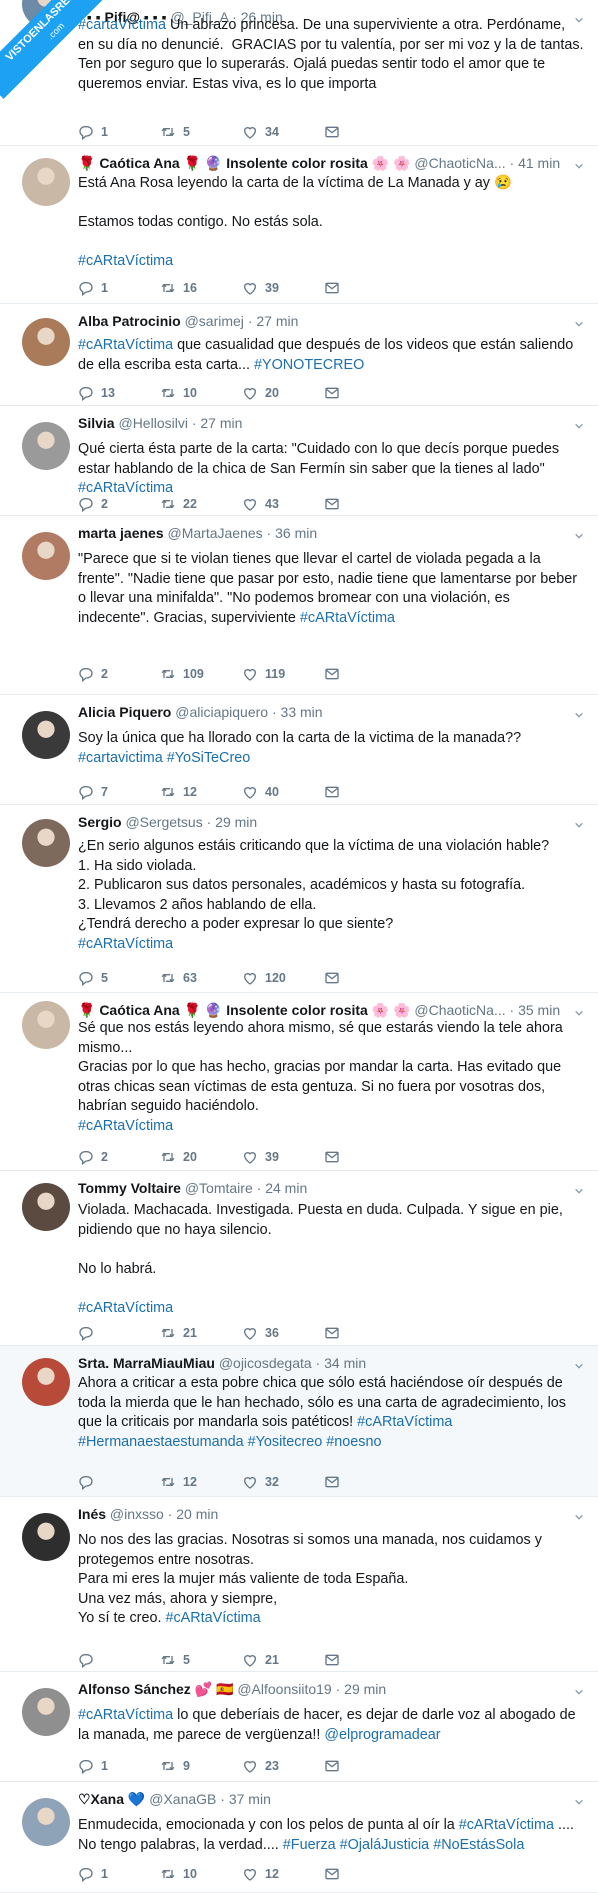 The image size is (598, 1893). Describe the element at coordinates (201, 1660) in the screenshot. I see `retweet-button: 5` at that location.